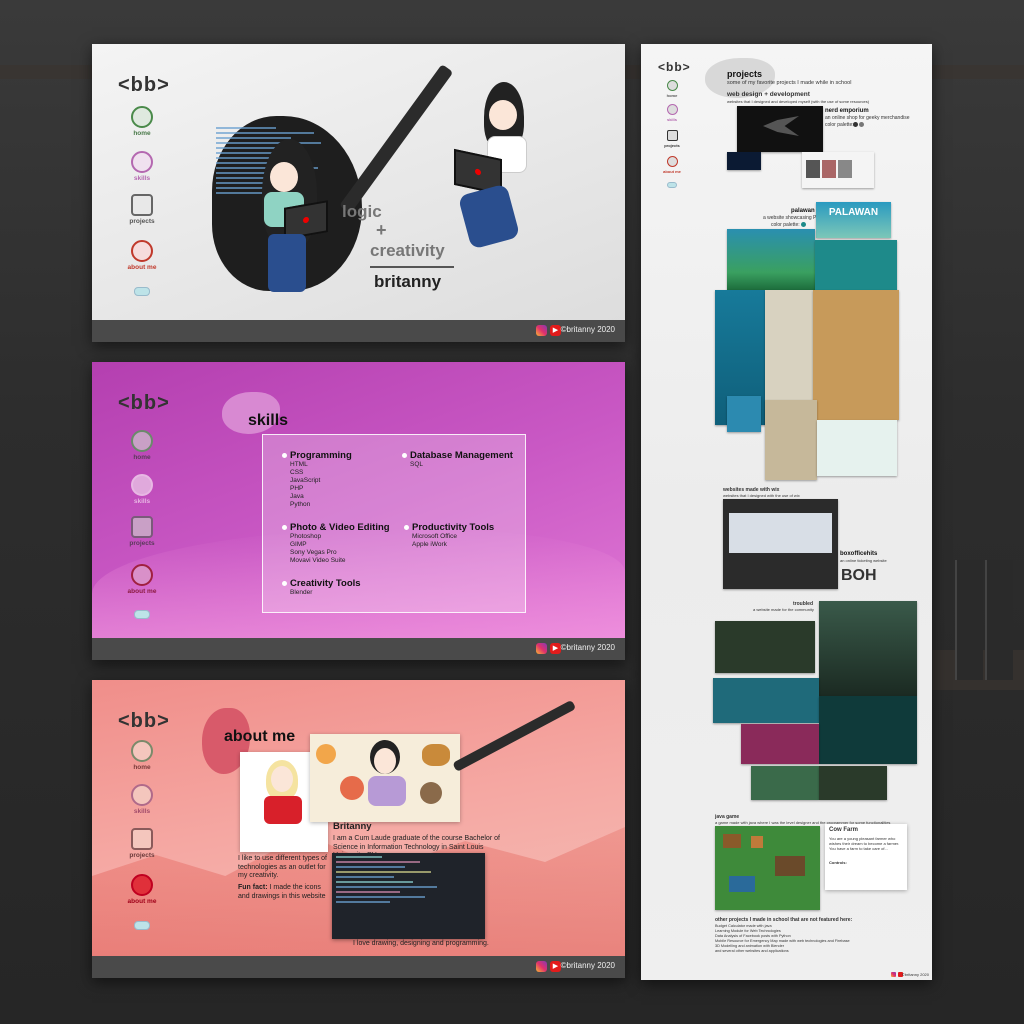 This screenshot has width=1024, height=1024. I want to click on palawan-home-screenshot, so click(771, 260).